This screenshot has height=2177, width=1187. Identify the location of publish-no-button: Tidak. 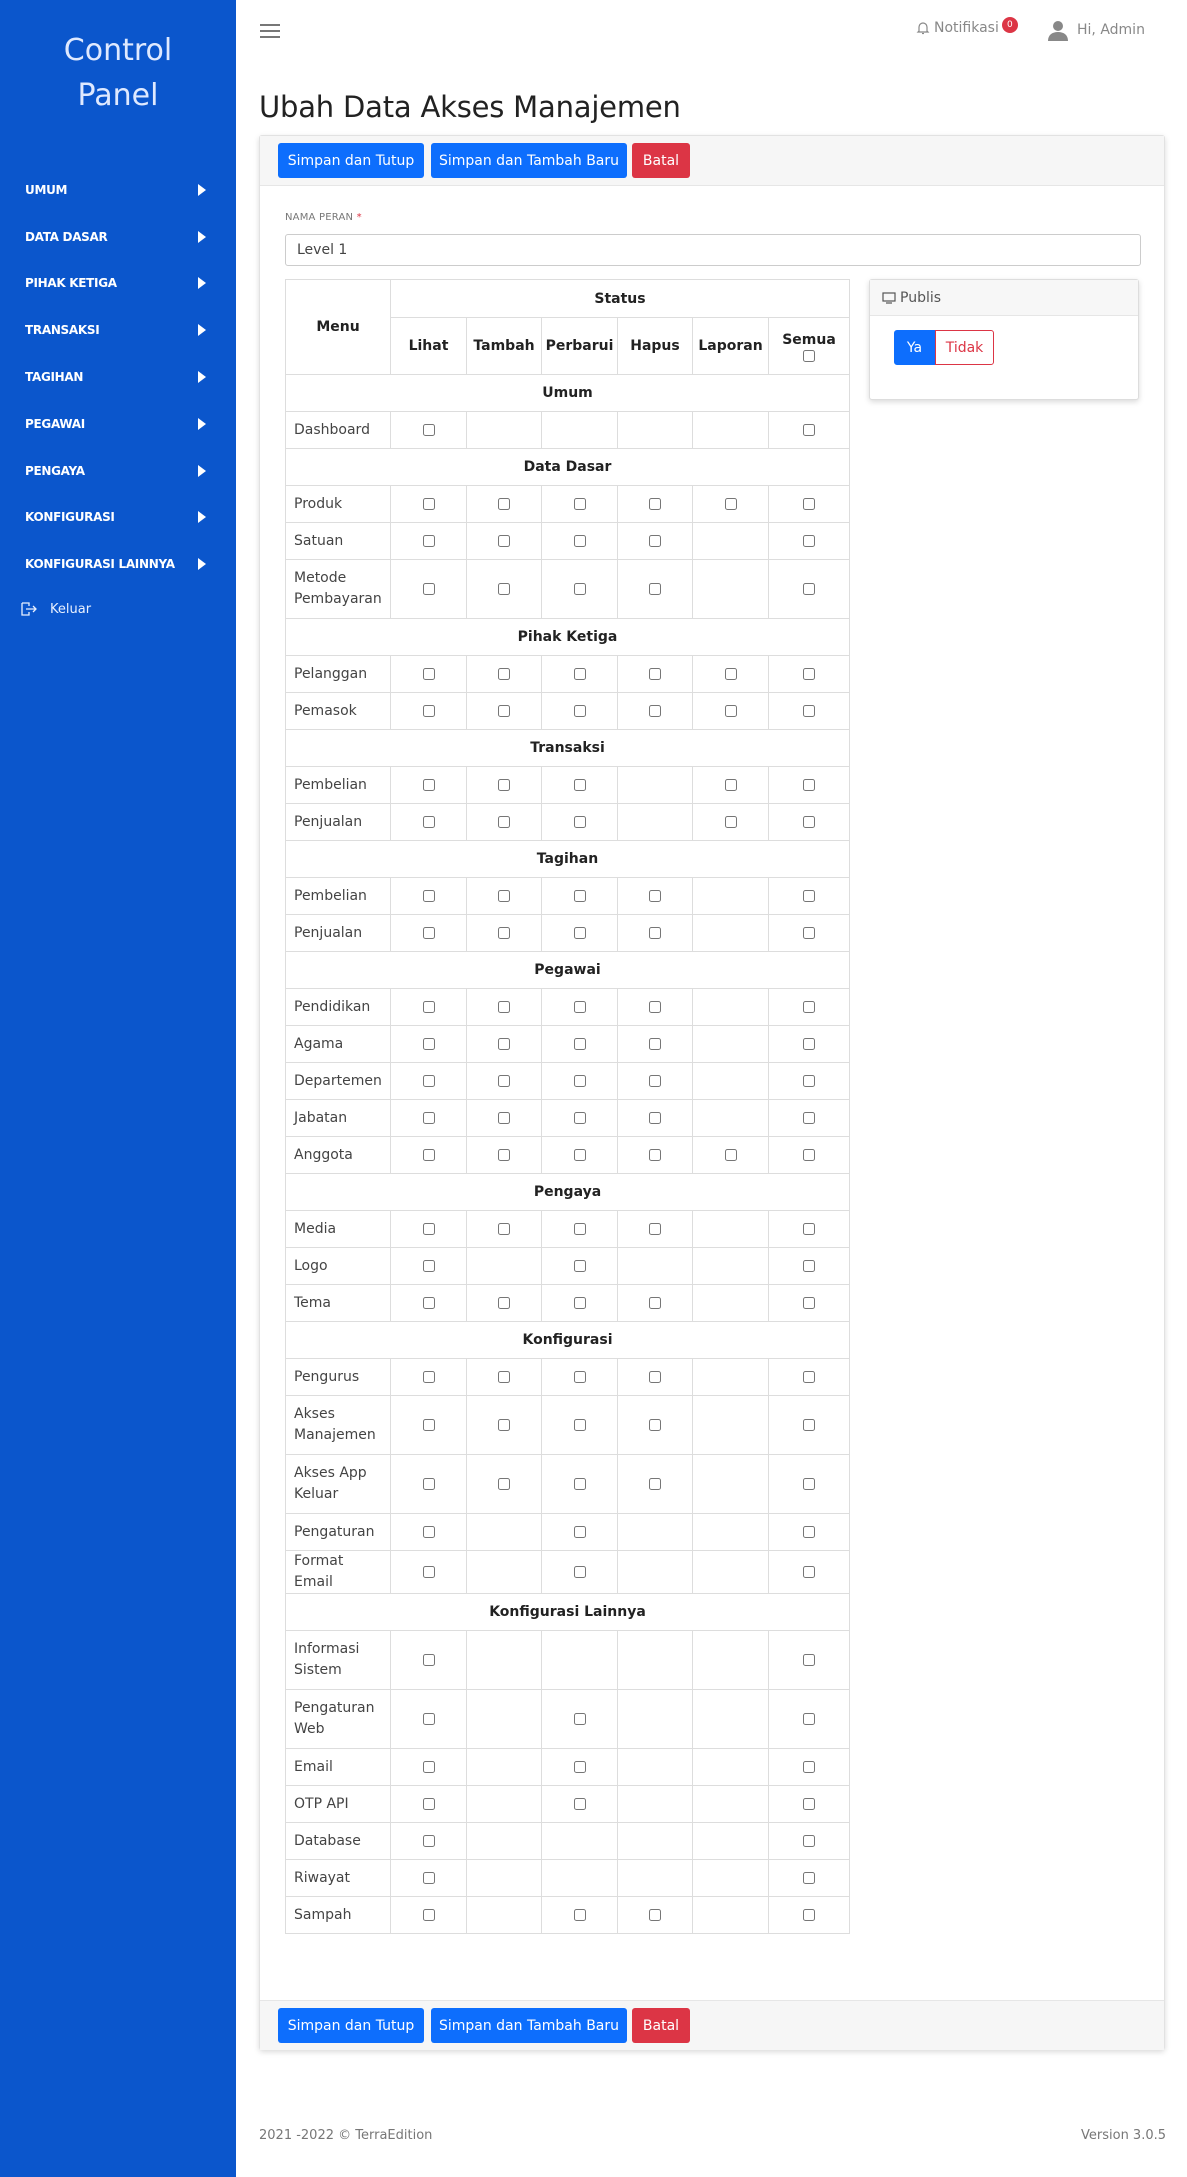
(964, 347).